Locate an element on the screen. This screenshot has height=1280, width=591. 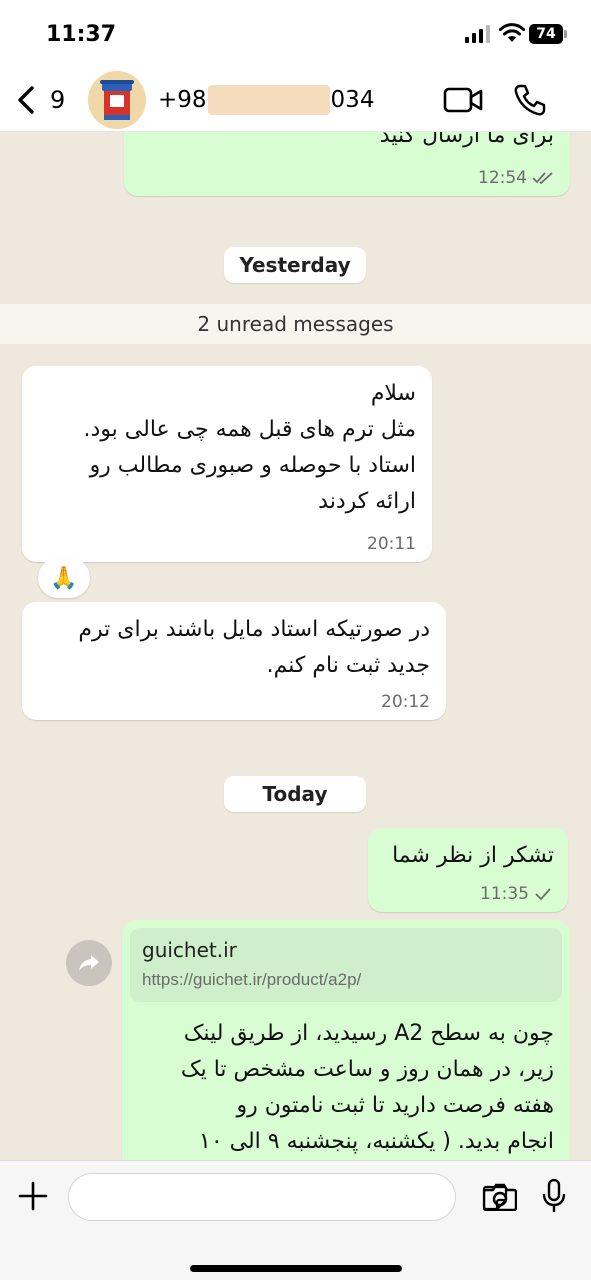
contact-suffix: 034 is located at coordinates (352, 100).